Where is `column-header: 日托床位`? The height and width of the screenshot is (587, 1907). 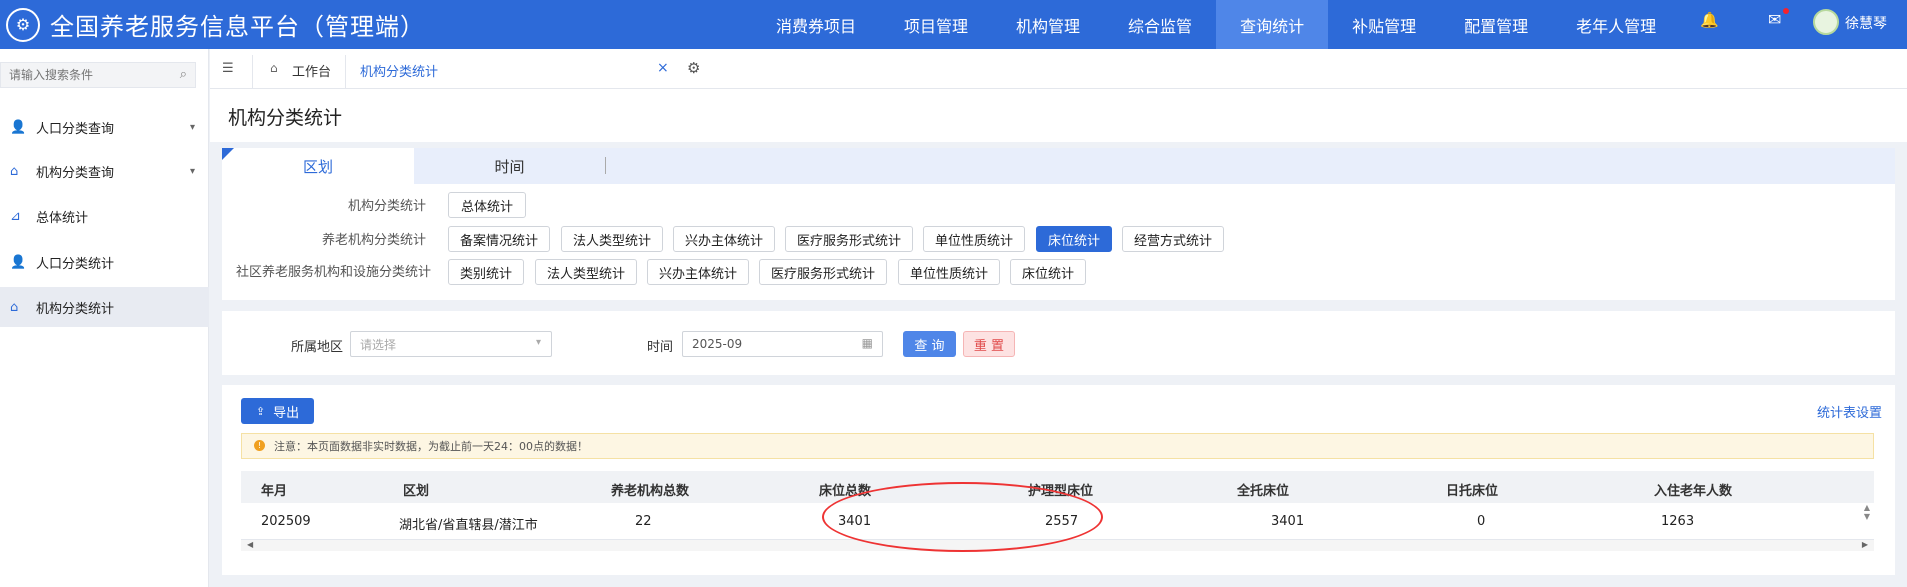 column-header: 日托床位 is located at coordinates (1472, 489).